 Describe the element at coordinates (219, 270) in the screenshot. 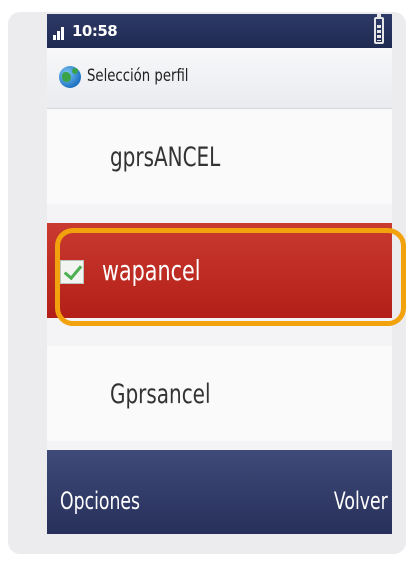

I see `list-item-profile-selected: wapancel` at that location.